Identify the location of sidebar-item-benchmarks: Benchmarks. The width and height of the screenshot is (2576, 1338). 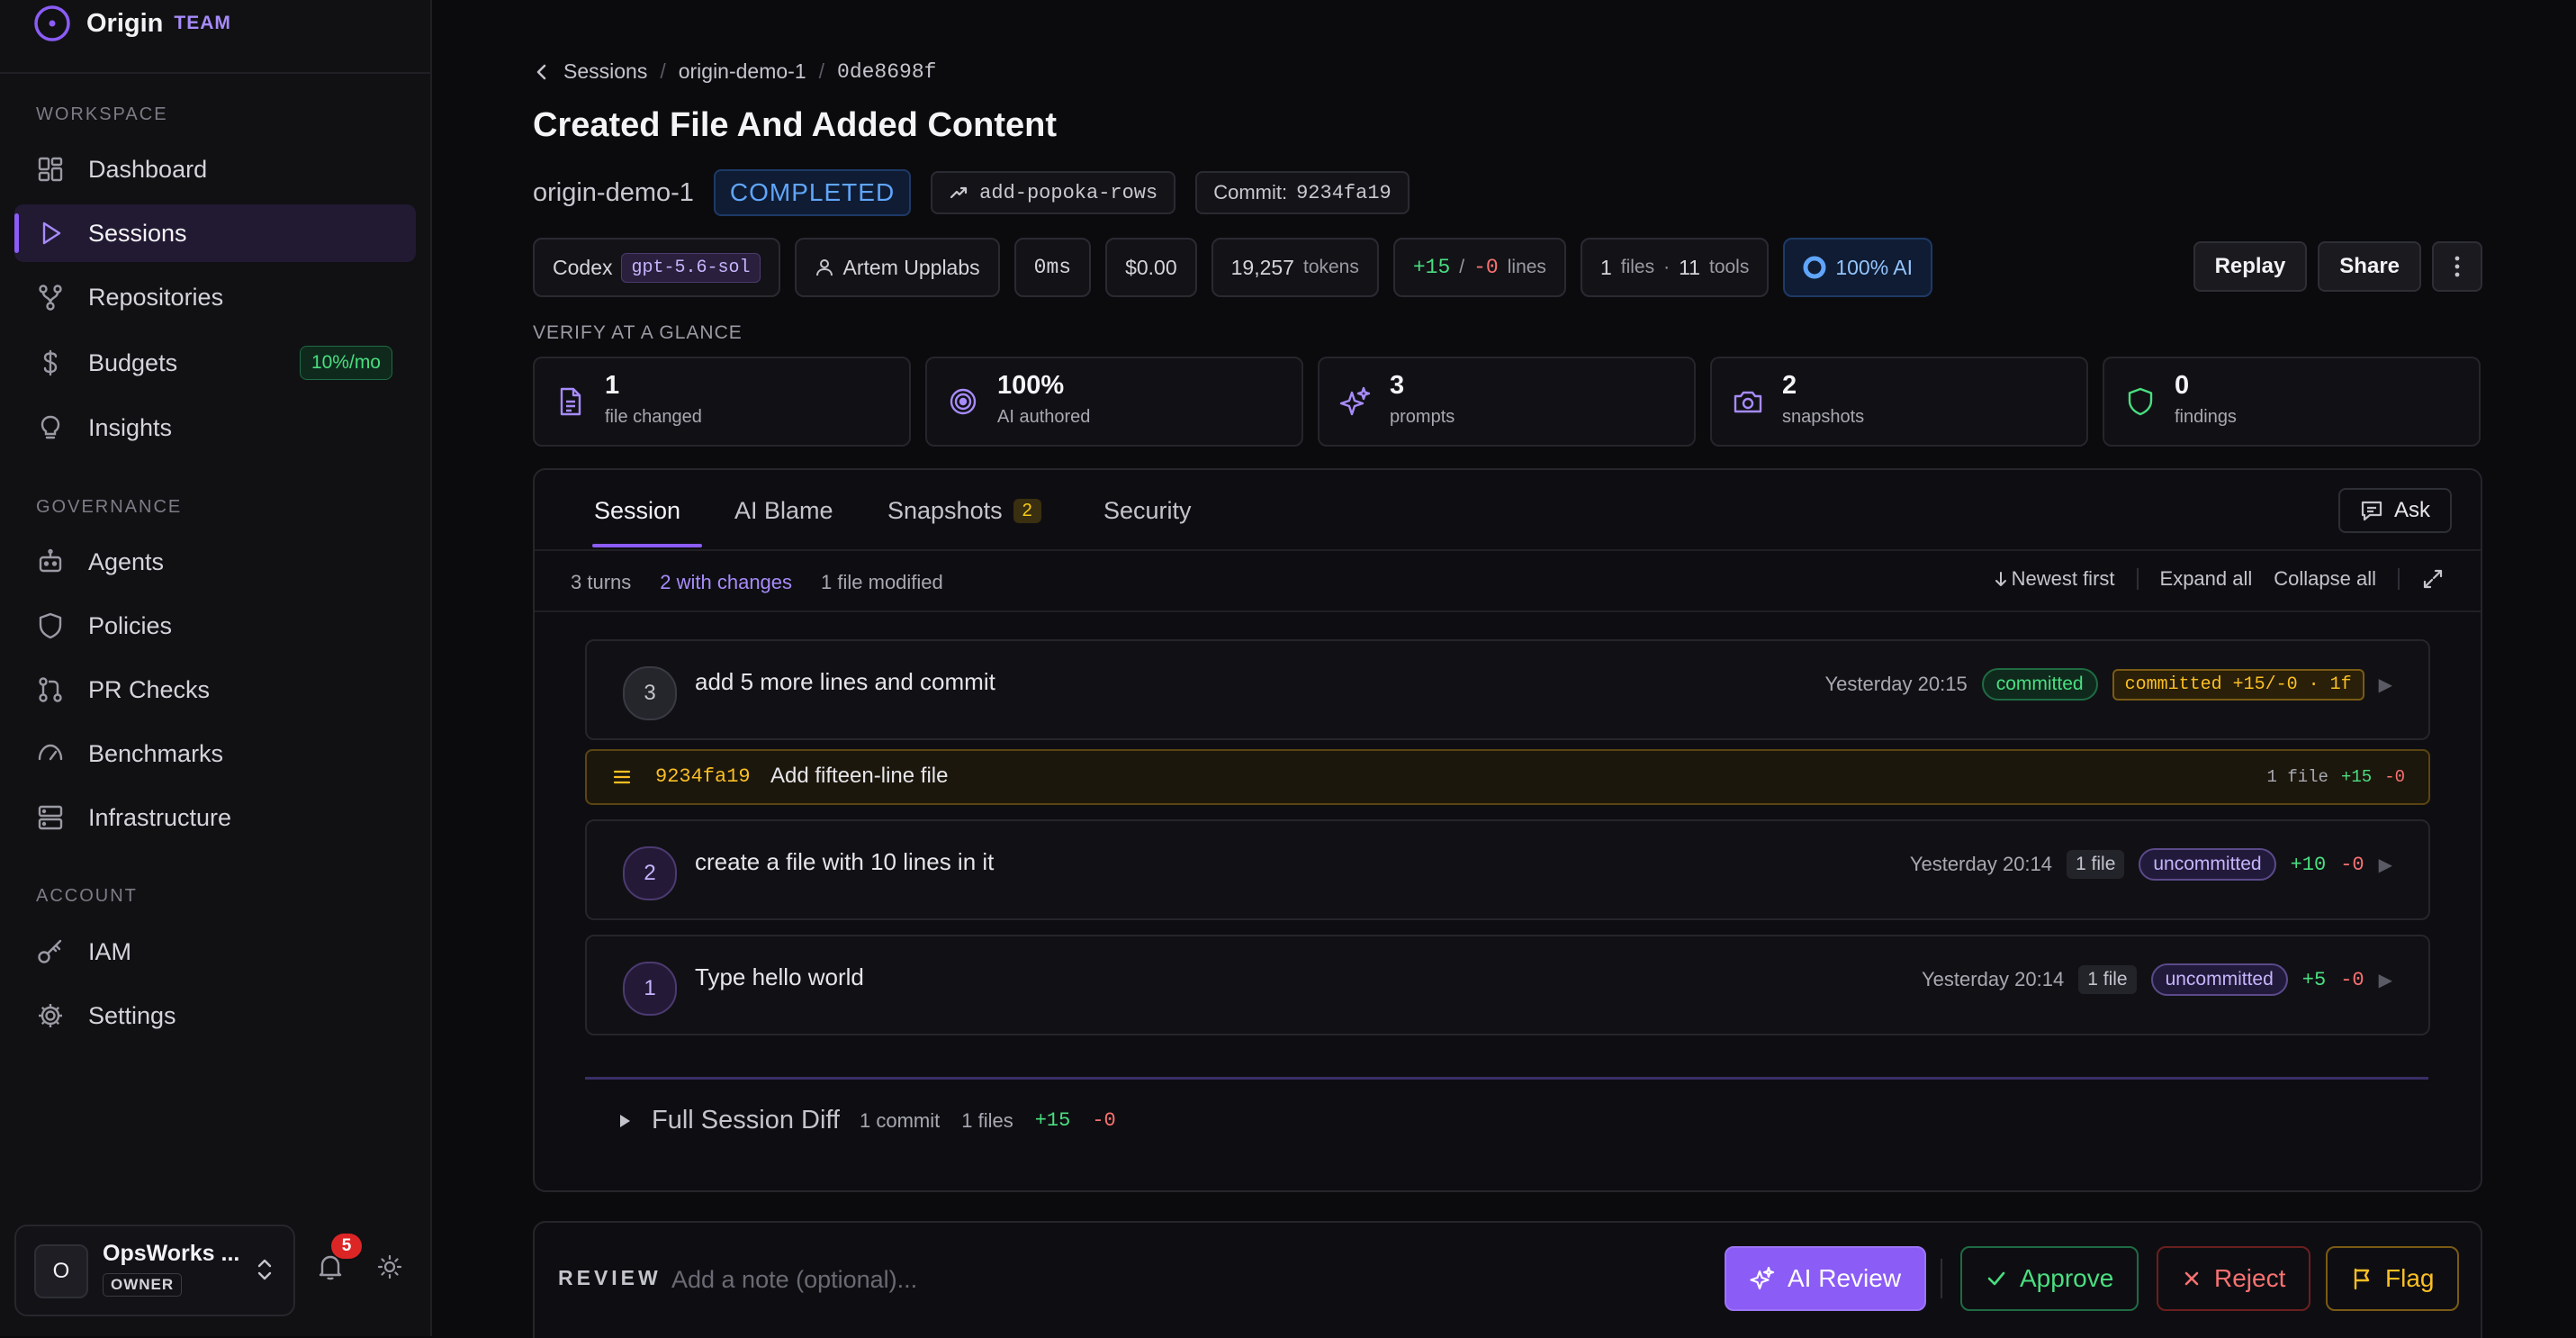
(215, 753).